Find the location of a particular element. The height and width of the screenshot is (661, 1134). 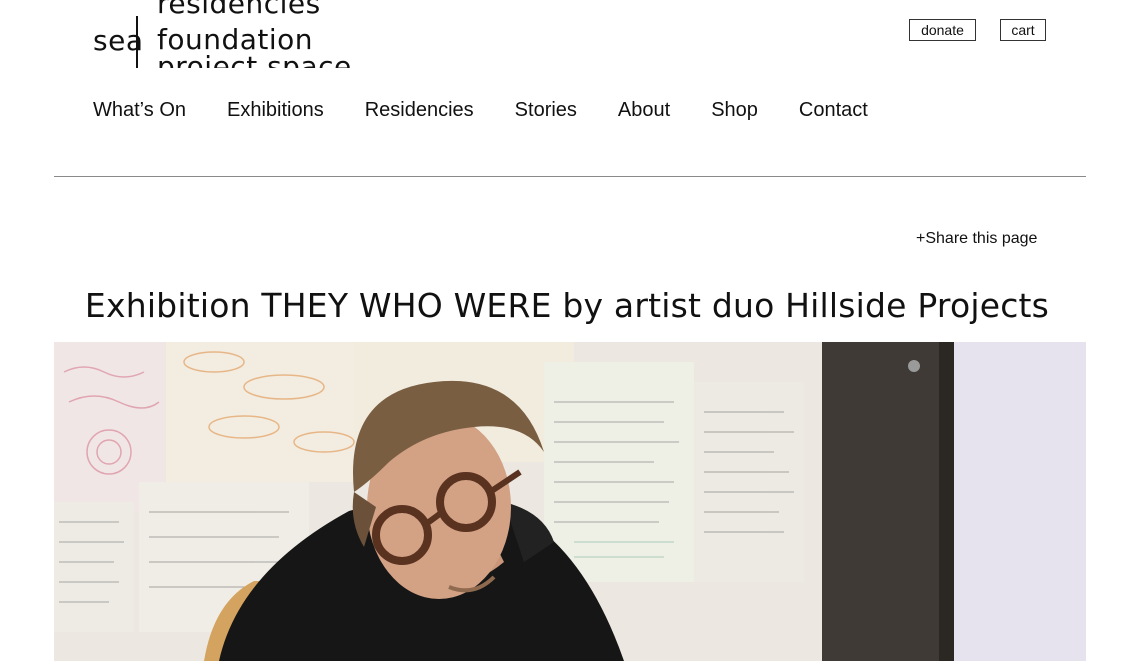

nav-item-contact: Contact is located at coordinates (833, 110).